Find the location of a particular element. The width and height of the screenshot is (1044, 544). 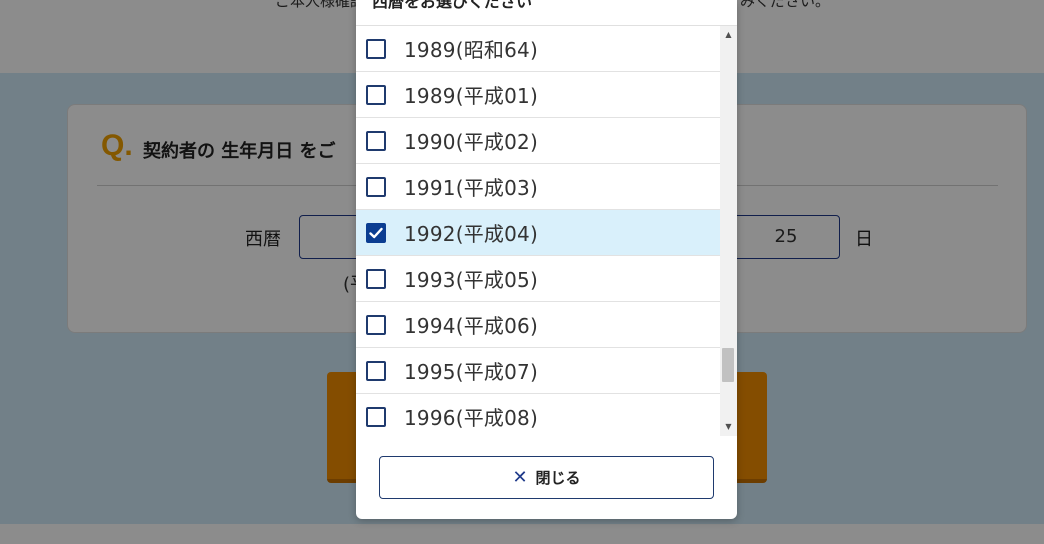

modal-title: 西暦をお選びください is located at coordinates (452, 5).